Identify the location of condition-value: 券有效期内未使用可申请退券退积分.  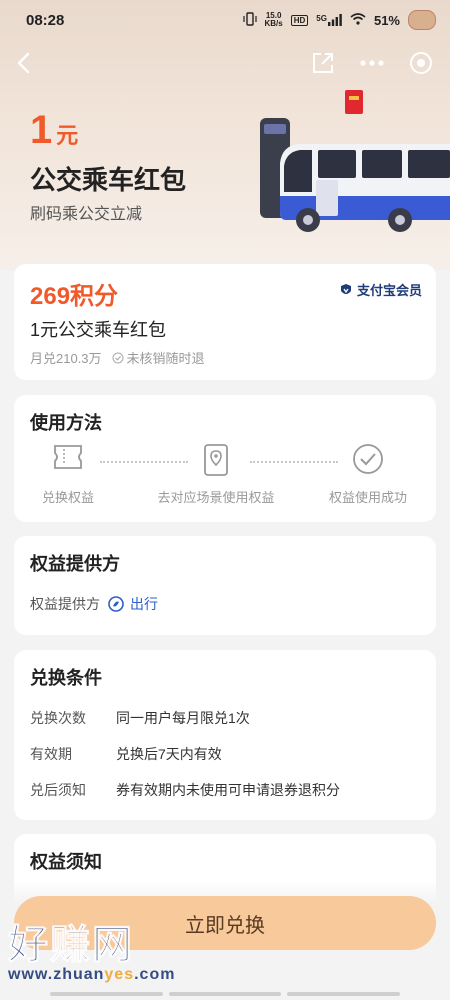
(228, 790).